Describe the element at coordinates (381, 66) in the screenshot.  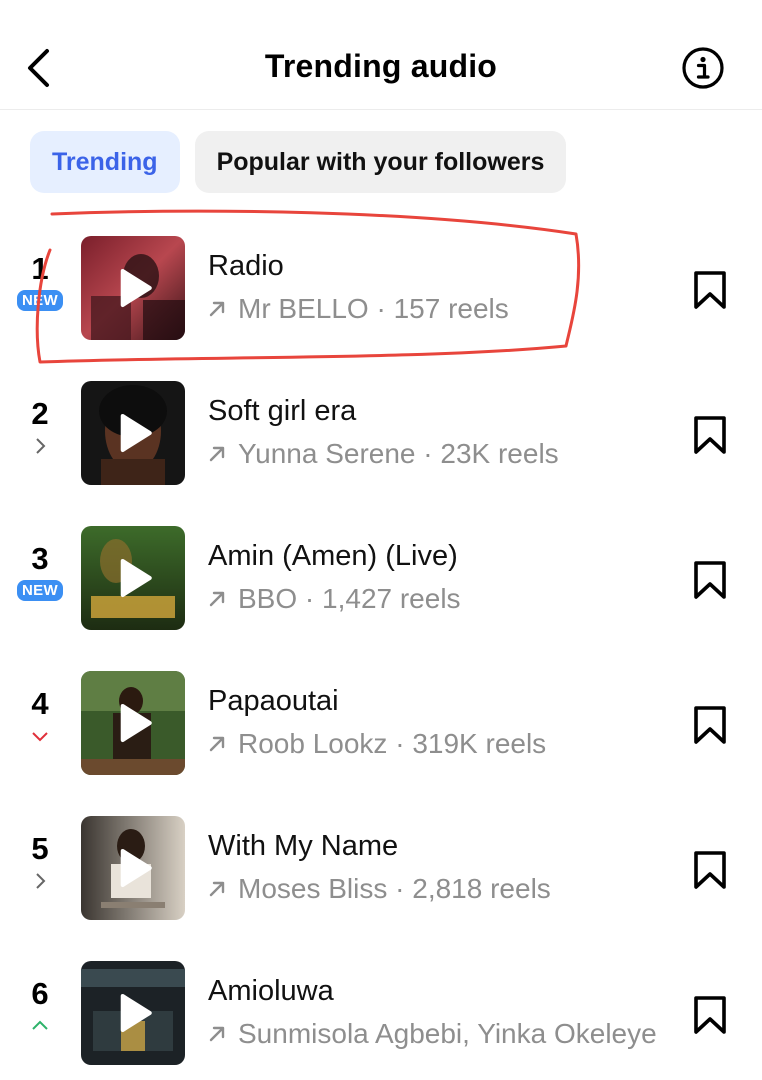
I see `page-title: Trending audio` at that location.